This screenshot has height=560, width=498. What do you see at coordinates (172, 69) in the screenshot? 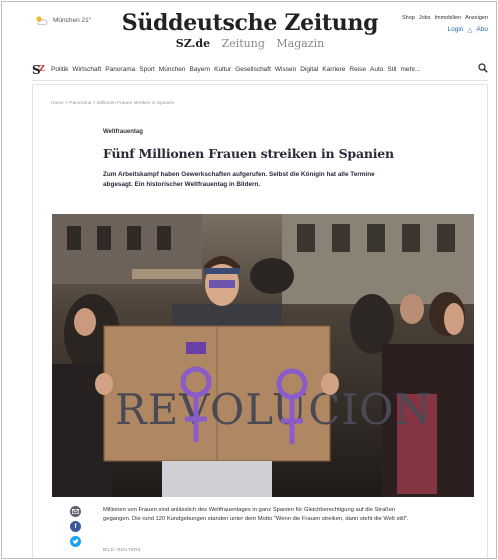
I see `nav-item-muenchen: München` at bounding box center [172, 69].